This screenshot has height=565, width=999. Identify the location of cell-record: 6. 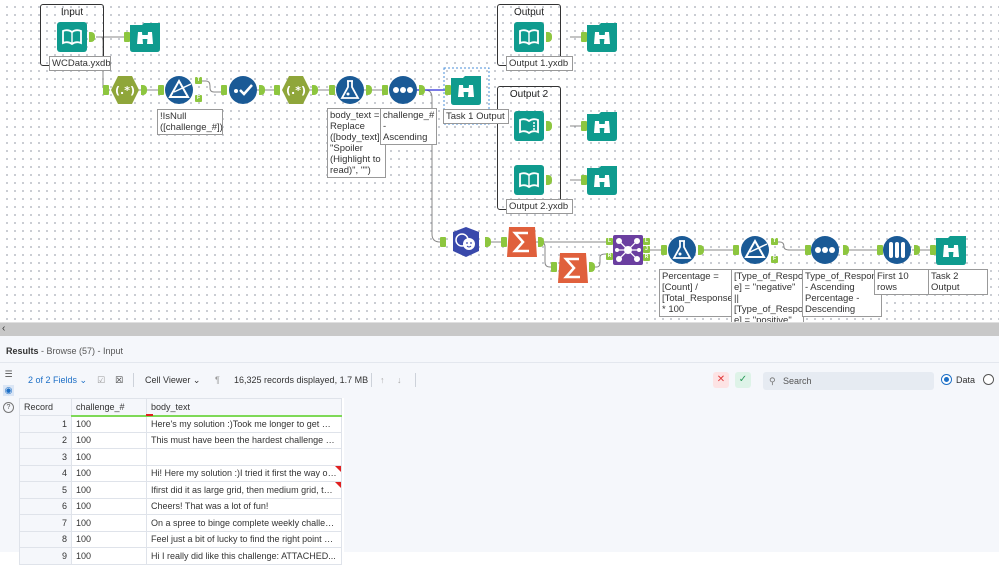
(45, 506).